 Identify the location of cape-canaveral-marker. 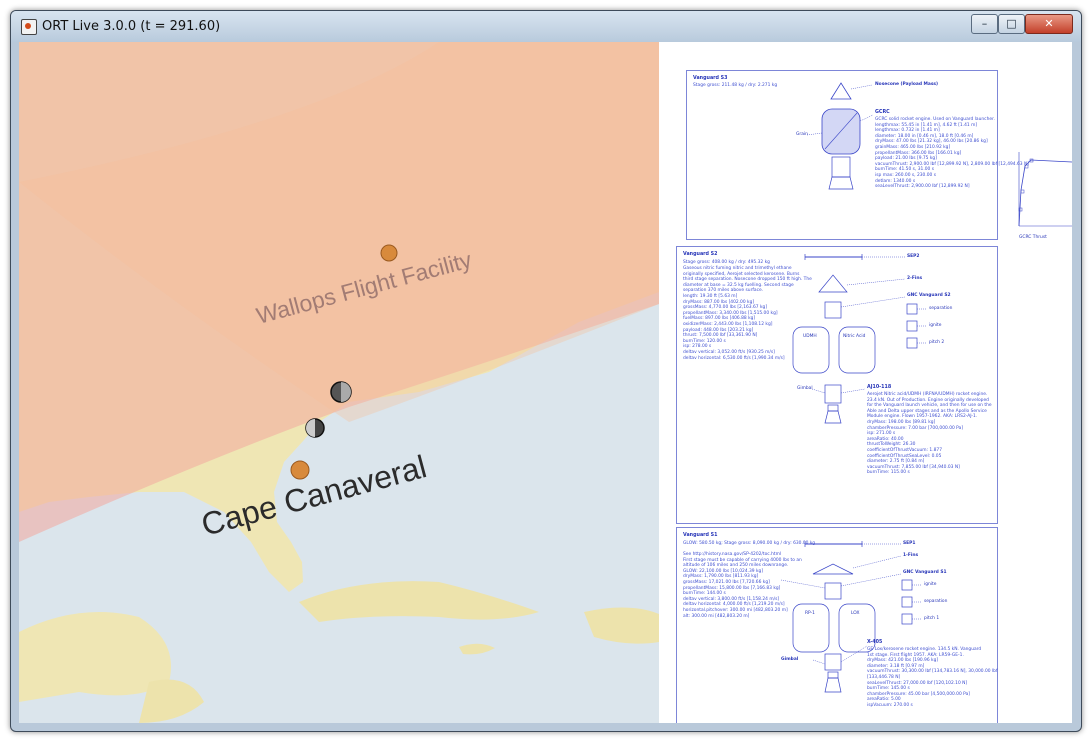
(300, 470).